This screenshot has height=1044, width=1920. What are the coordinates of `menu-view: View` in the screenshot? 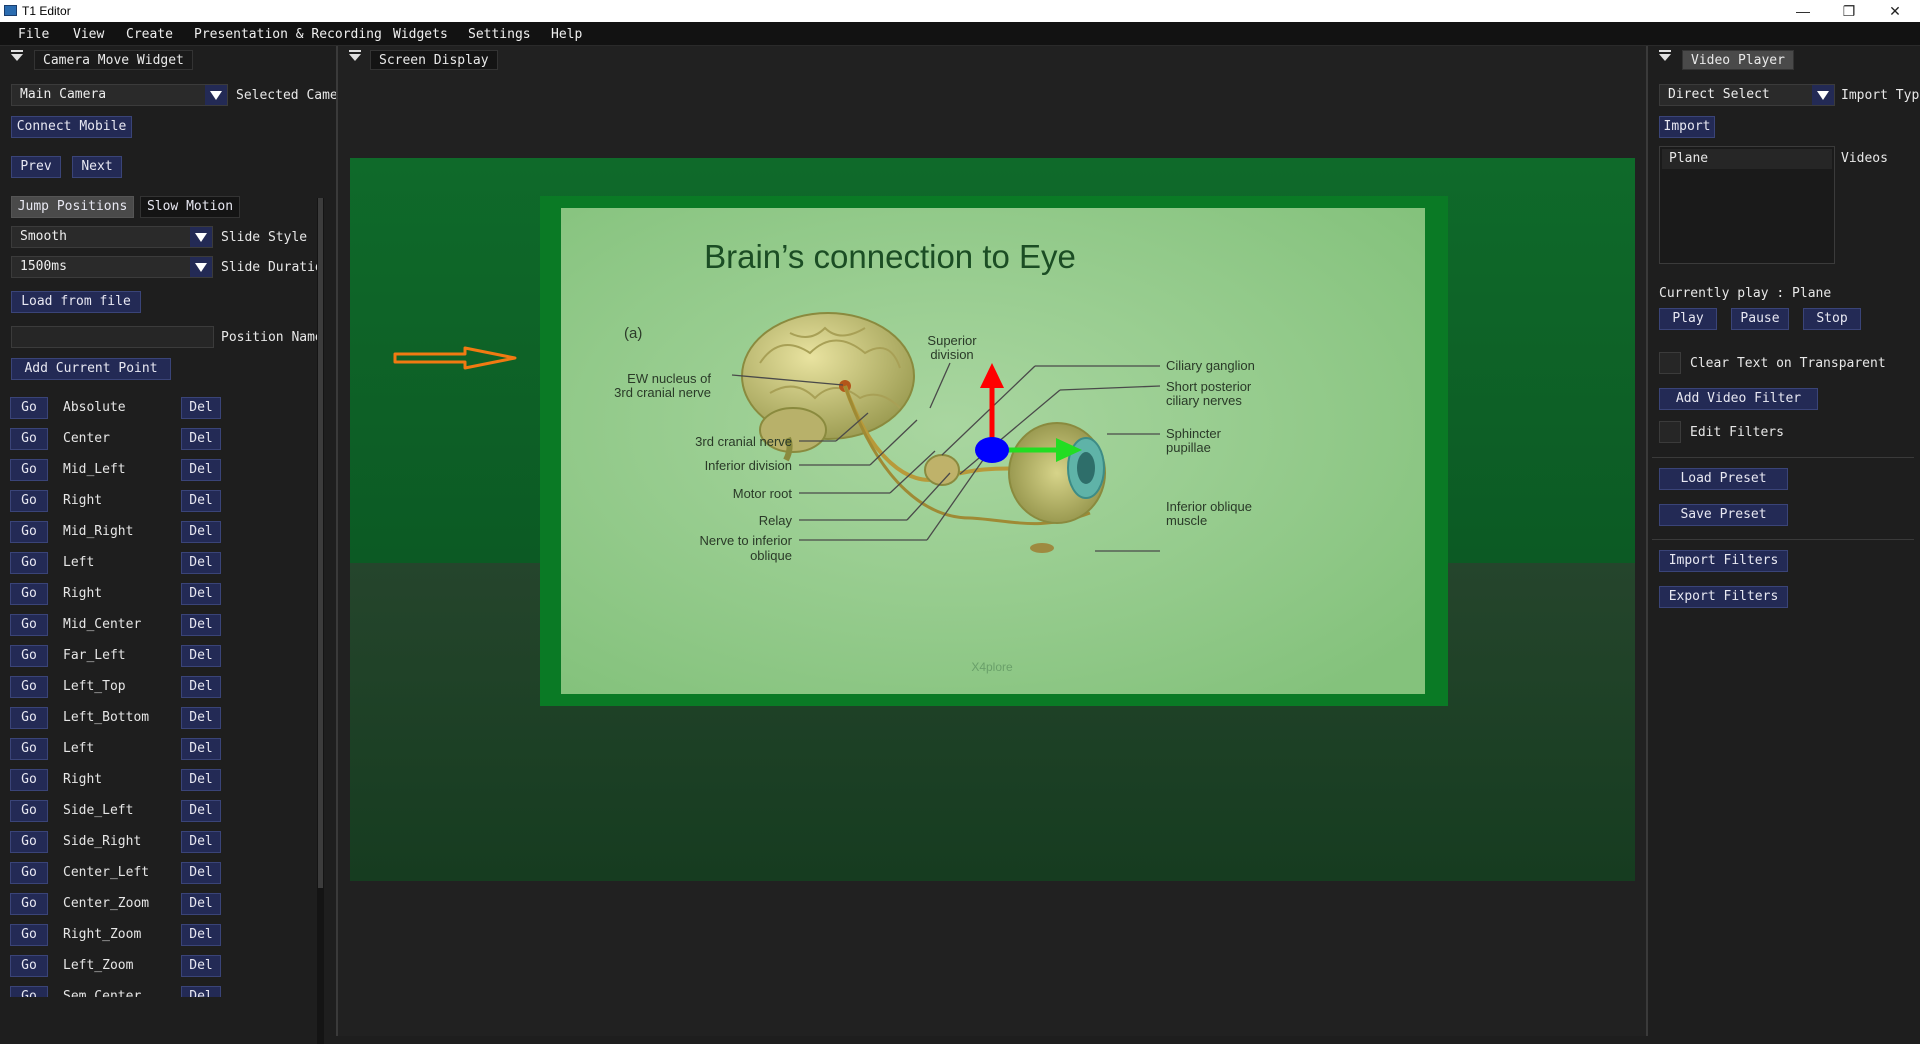 It's located at (88, 34).